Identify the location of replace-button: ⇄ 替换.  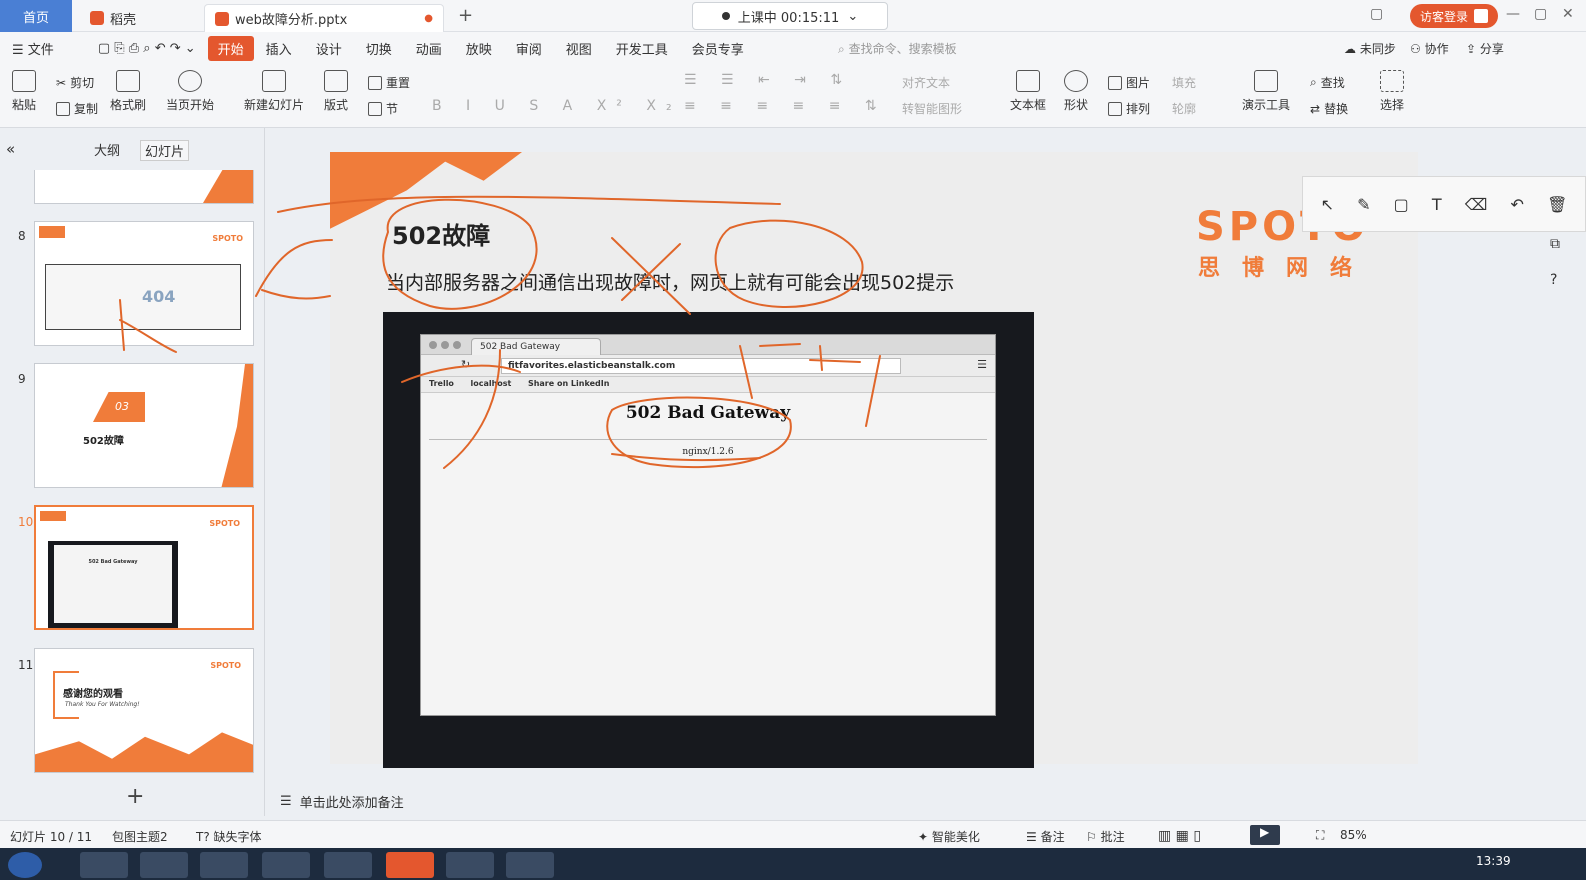
(1329, 108).